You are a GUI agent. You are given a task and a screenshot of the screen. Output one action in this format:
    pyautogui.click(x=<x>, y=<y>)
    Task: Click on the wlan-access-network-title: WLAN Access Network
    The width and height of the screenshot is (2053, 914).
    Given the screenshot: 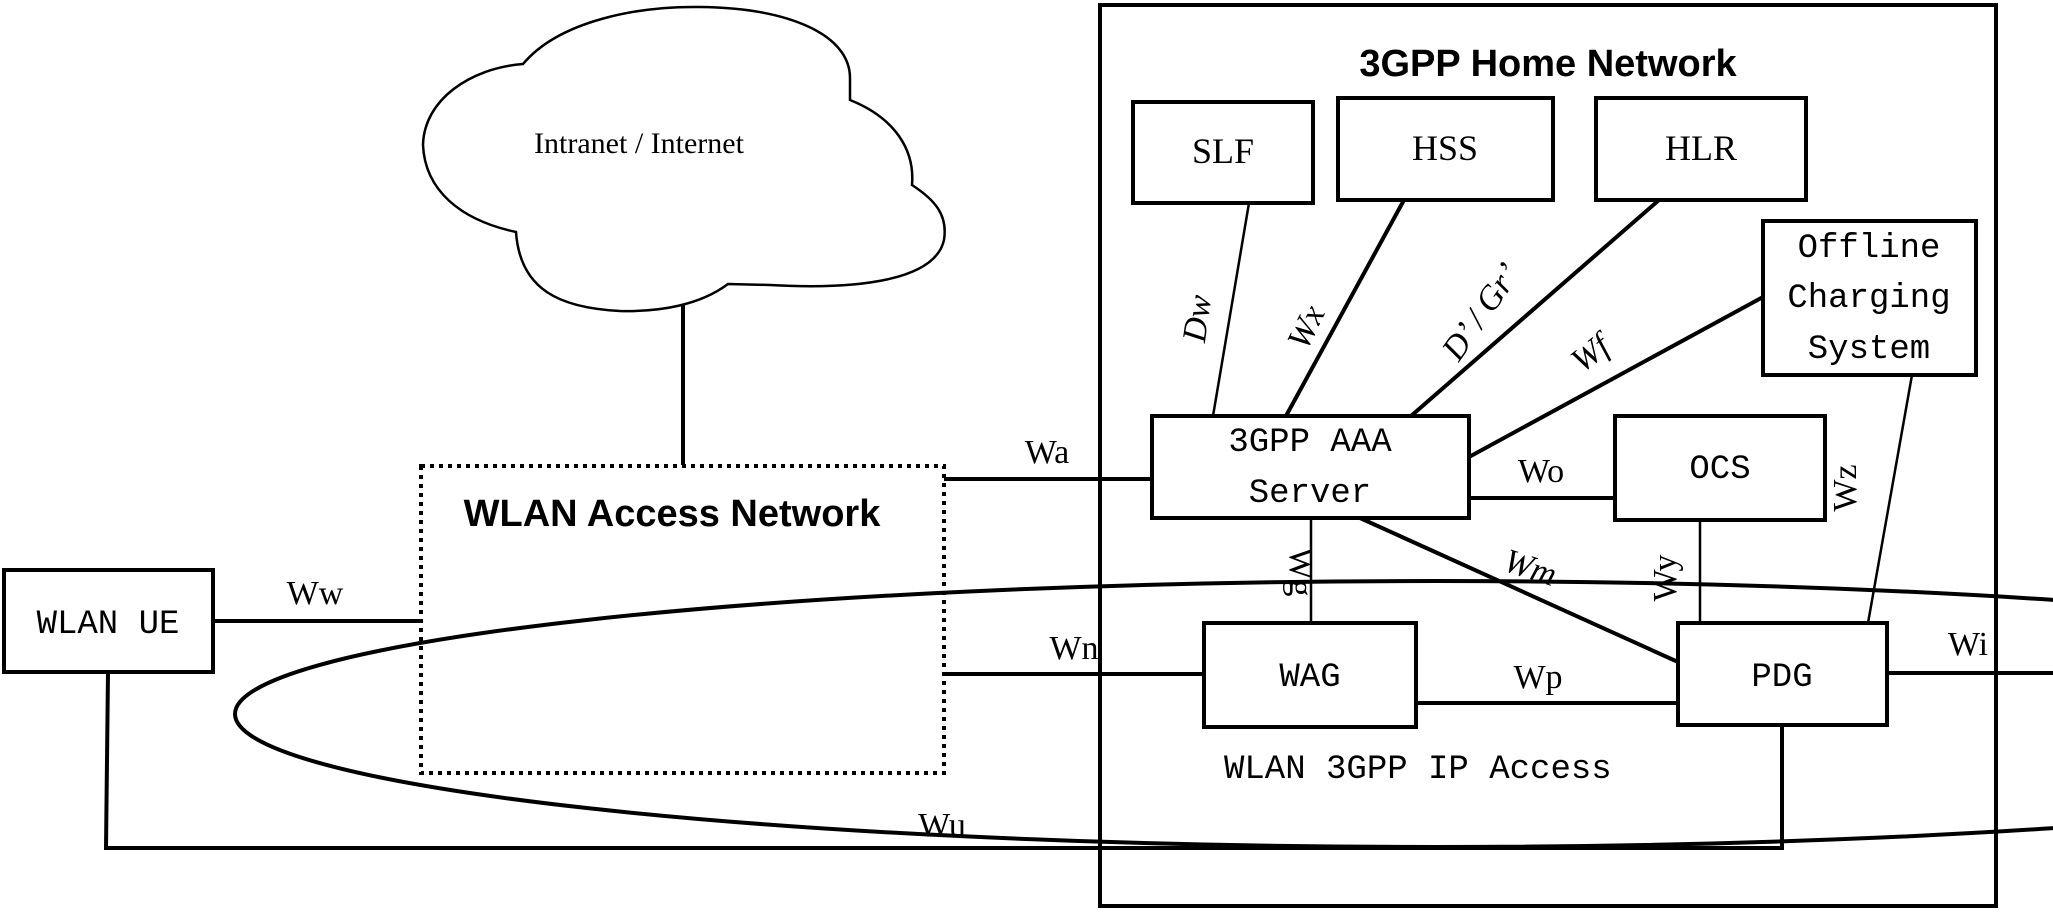 What is the action you would take?
    pyautogui.click(x=673, y=514)
    